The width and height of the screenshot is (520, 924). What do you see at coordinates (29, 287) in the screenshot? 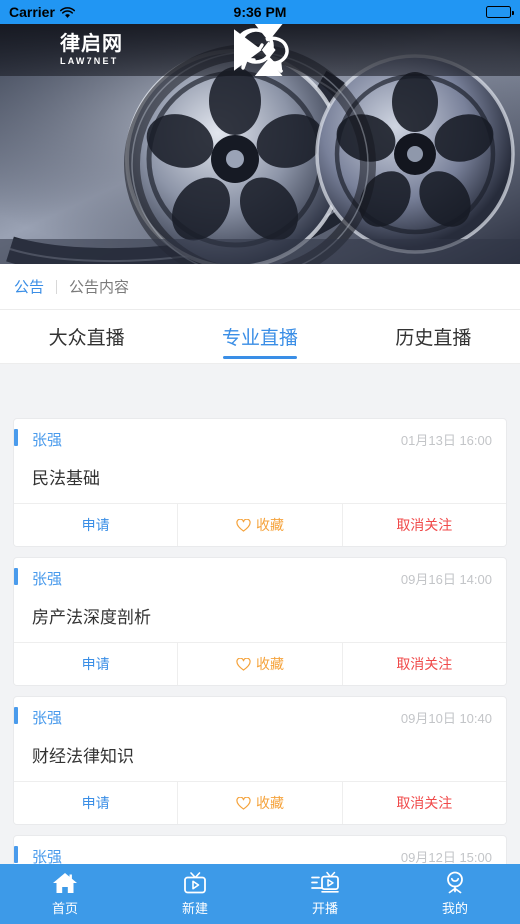
I see `announcement-tag: 公告` at bounding box center [29, 287].